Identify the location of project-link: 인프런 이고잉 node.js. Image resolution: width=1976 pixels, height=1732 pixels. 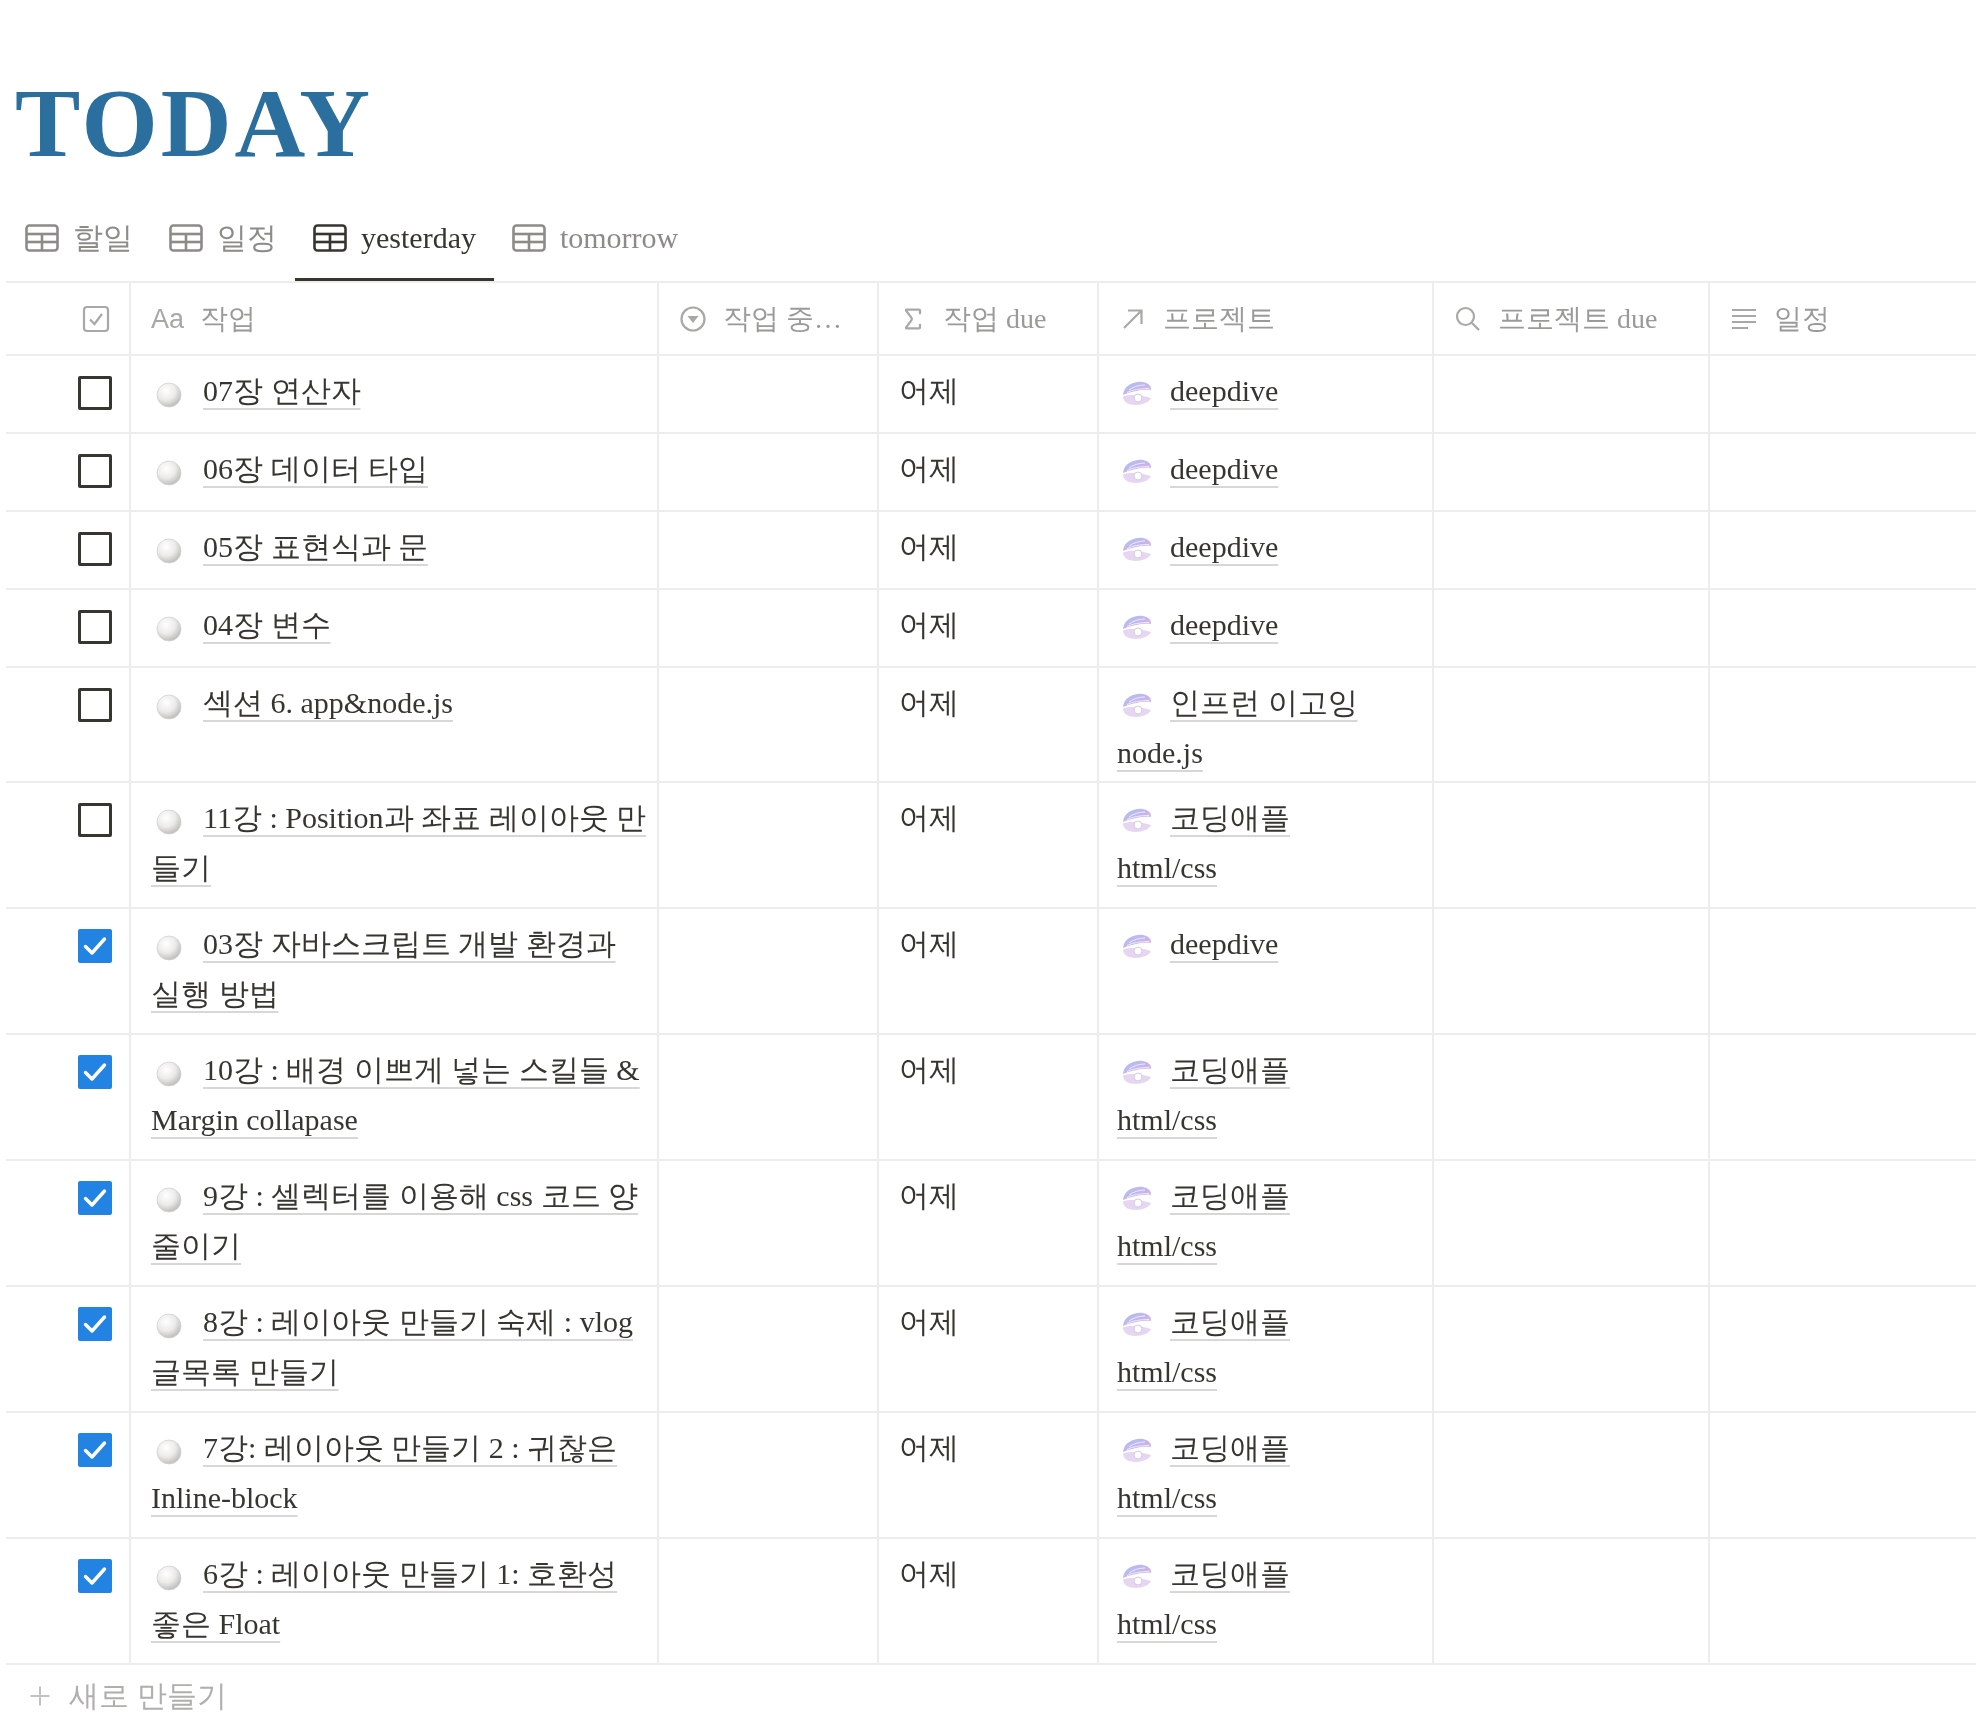
(1254, 728).